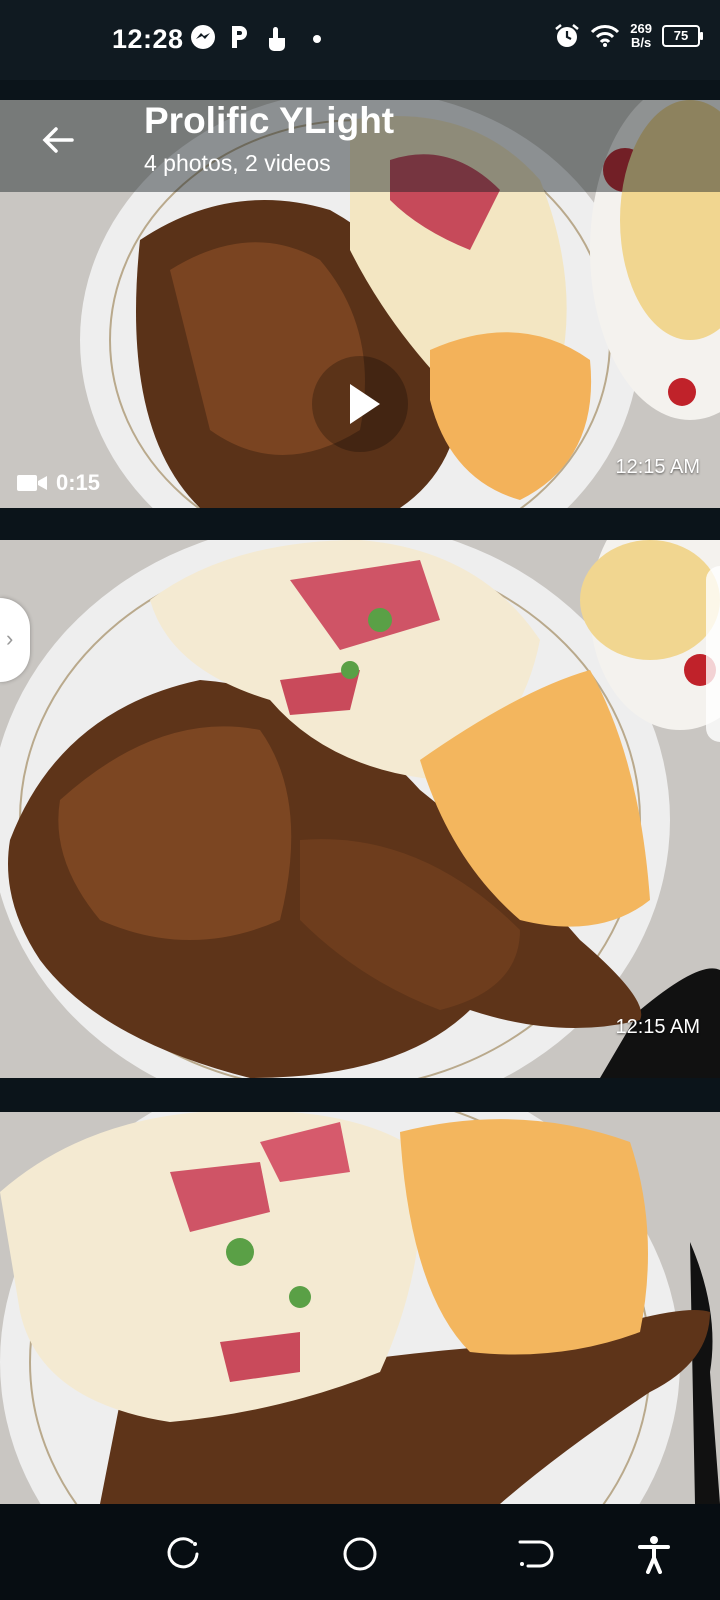 This screenshot has height=1600, width=720. What do you see at coordinates (203, 37) in the screenshot?
I see `messenger-icon` at bounding box center [203, 37].